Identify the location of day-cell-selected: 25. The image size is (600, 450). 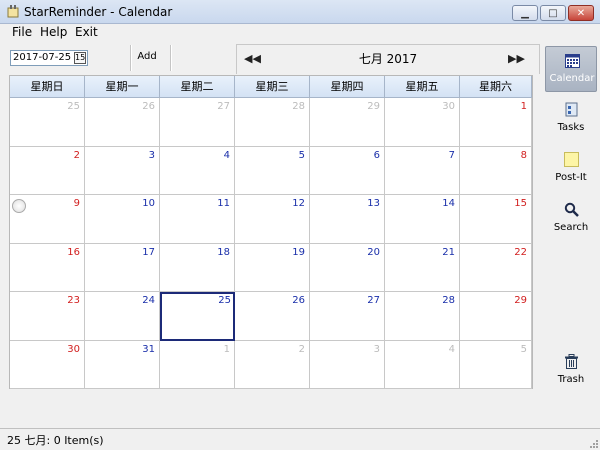
(197, 316).